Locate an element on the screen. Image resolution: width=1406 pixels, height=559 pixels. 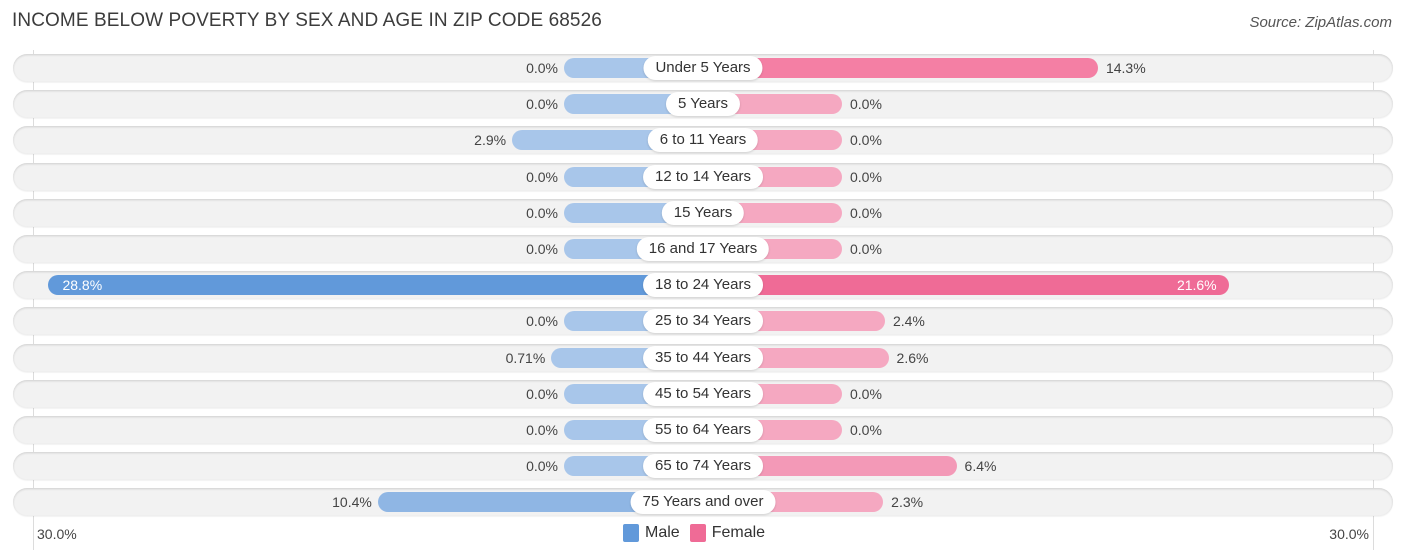
chart-row: 0.0% 14.3% Under 5 Years is located at coordinates (703, 68).